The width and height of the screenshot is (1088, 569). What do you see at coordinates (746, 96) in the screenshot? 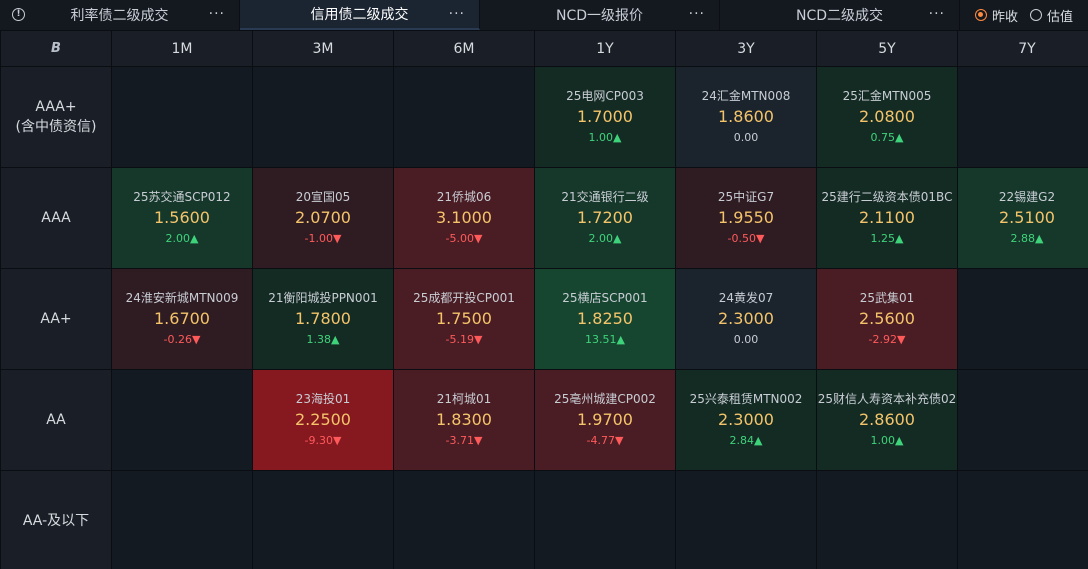
I see `bond-name: 24汇金MTN008` at bounding box center [746, 96].